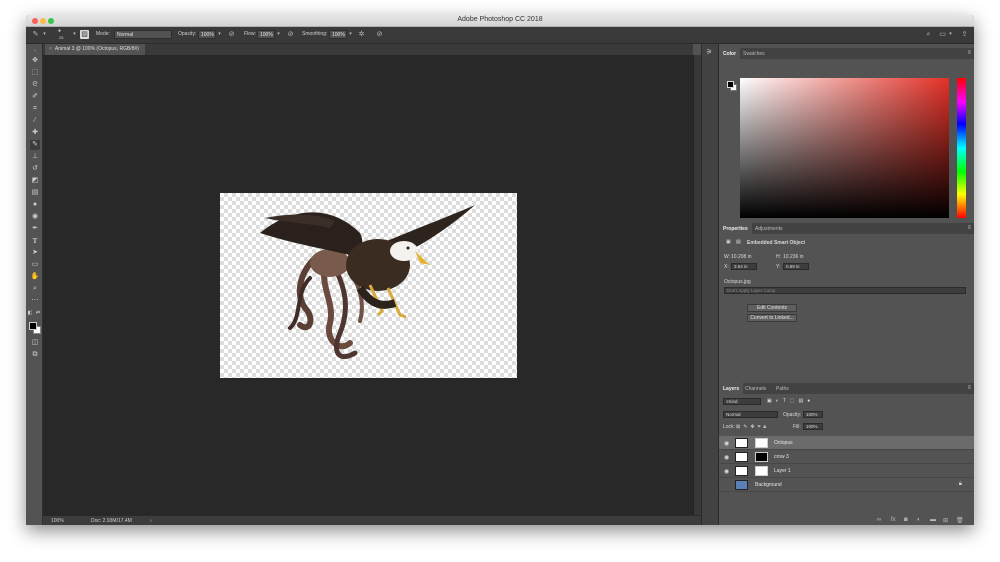 The height and width of the screenshot is (562, 1000). Describe the element at coordinates (879, 520) in the screenshot. I see `link-layers-icon: ∞` at that location.